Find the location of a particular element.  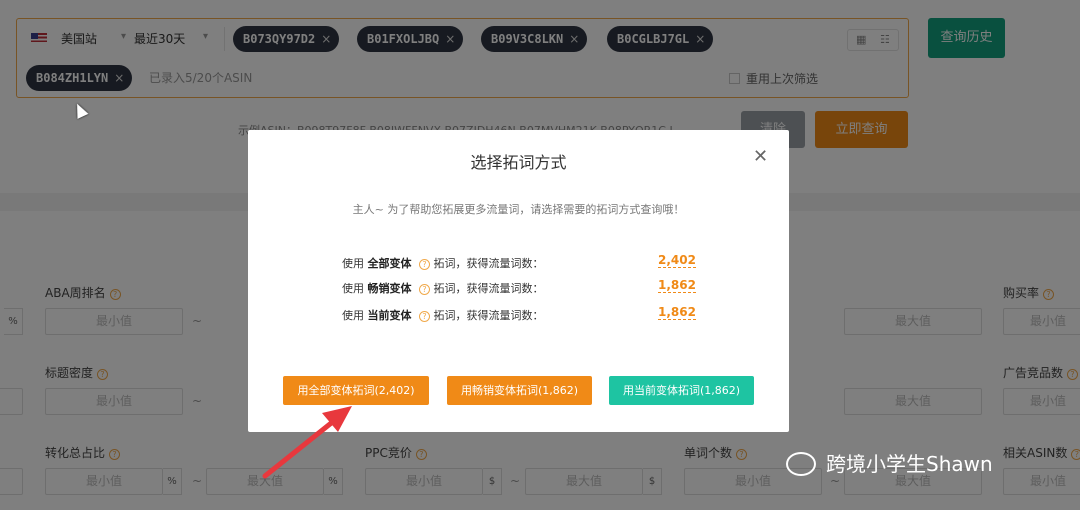

watermark: 跨境小学生Shawn is located at coordinates (889, 462).